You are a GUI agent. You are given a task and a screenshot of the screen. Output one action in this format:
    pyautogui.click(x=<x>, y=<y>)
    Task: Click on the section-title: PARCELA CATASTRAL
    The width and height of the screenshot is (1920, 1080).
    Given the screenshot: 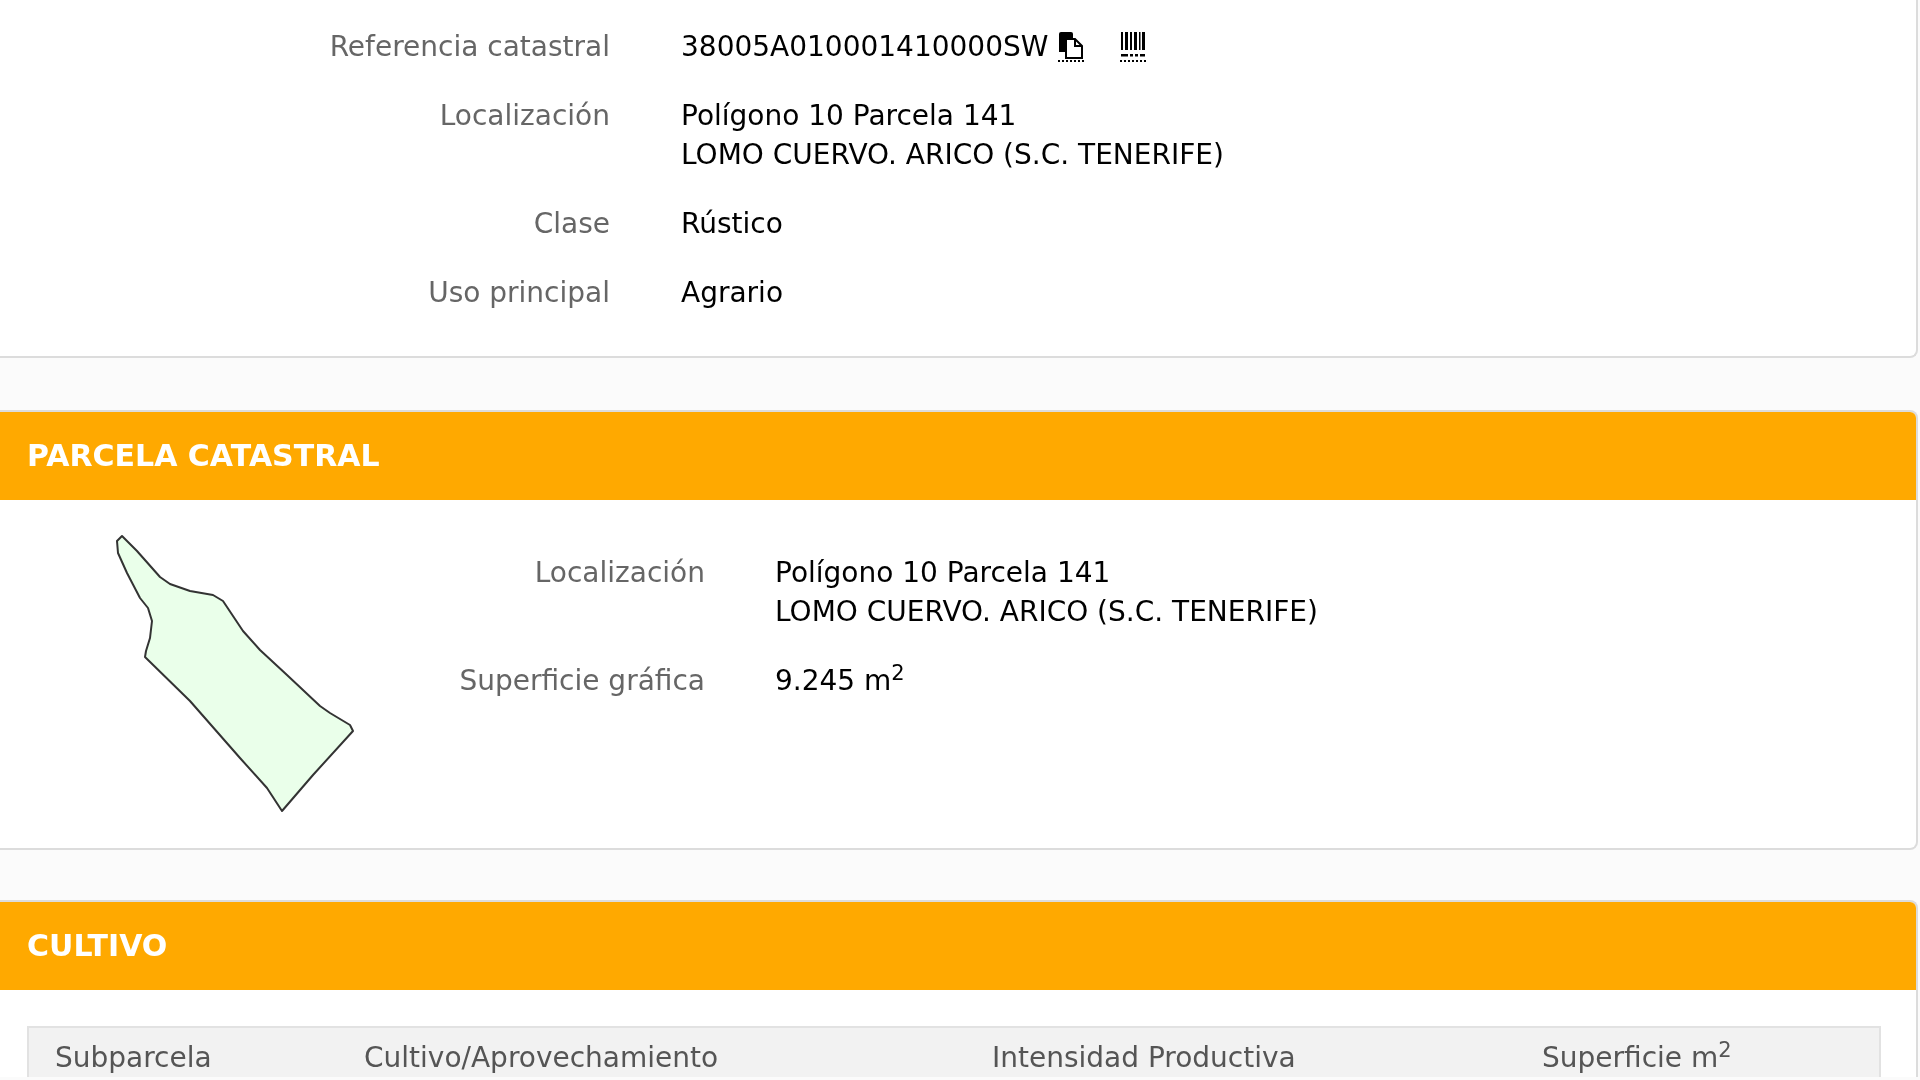 What is the action you would take?
    pyautogui.click(x=203, y=456)
    